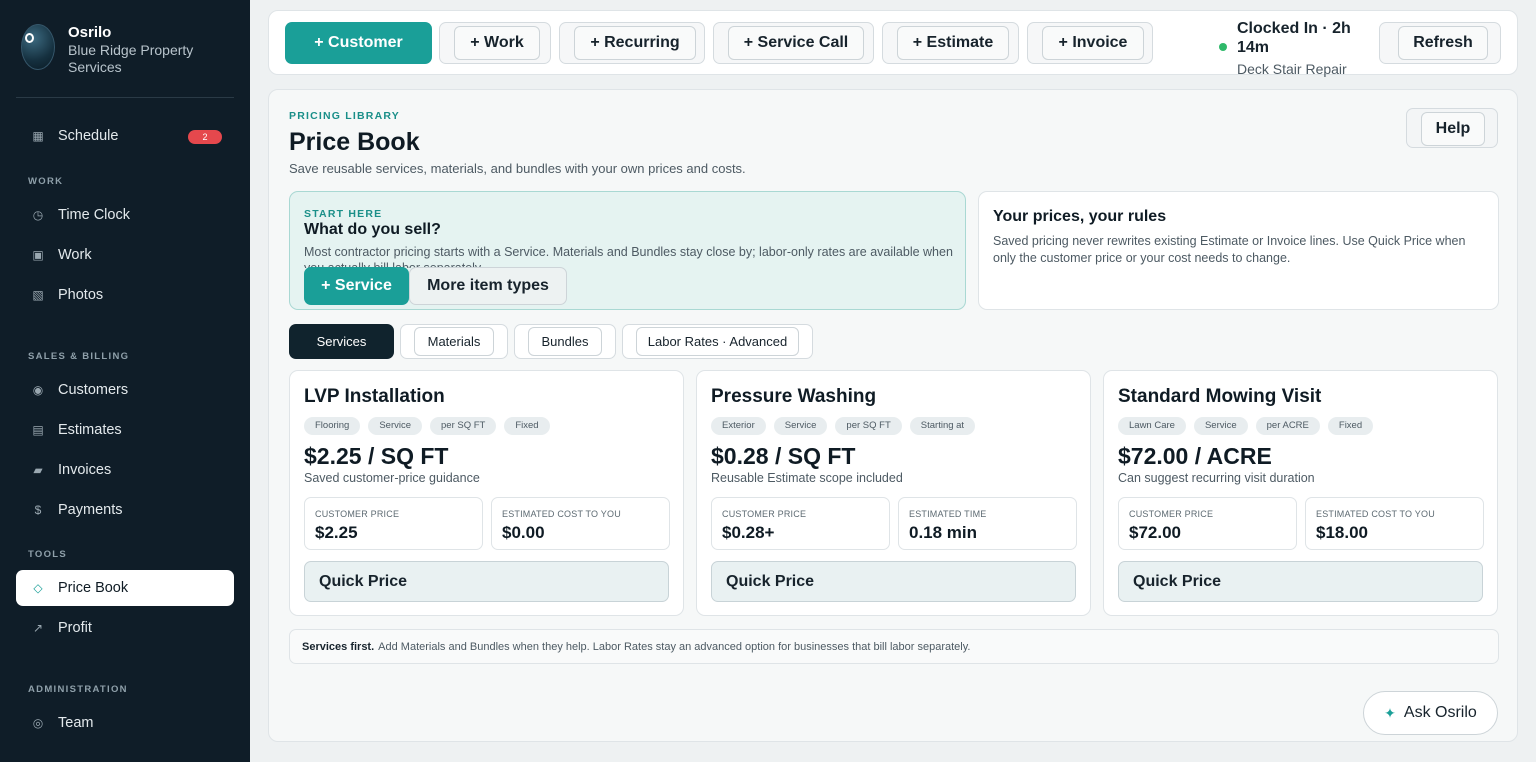  Describe the element at coordinates (1292, 69) in the screenshot. I see `clock-job-name: Deck Stair Repair` at that location.